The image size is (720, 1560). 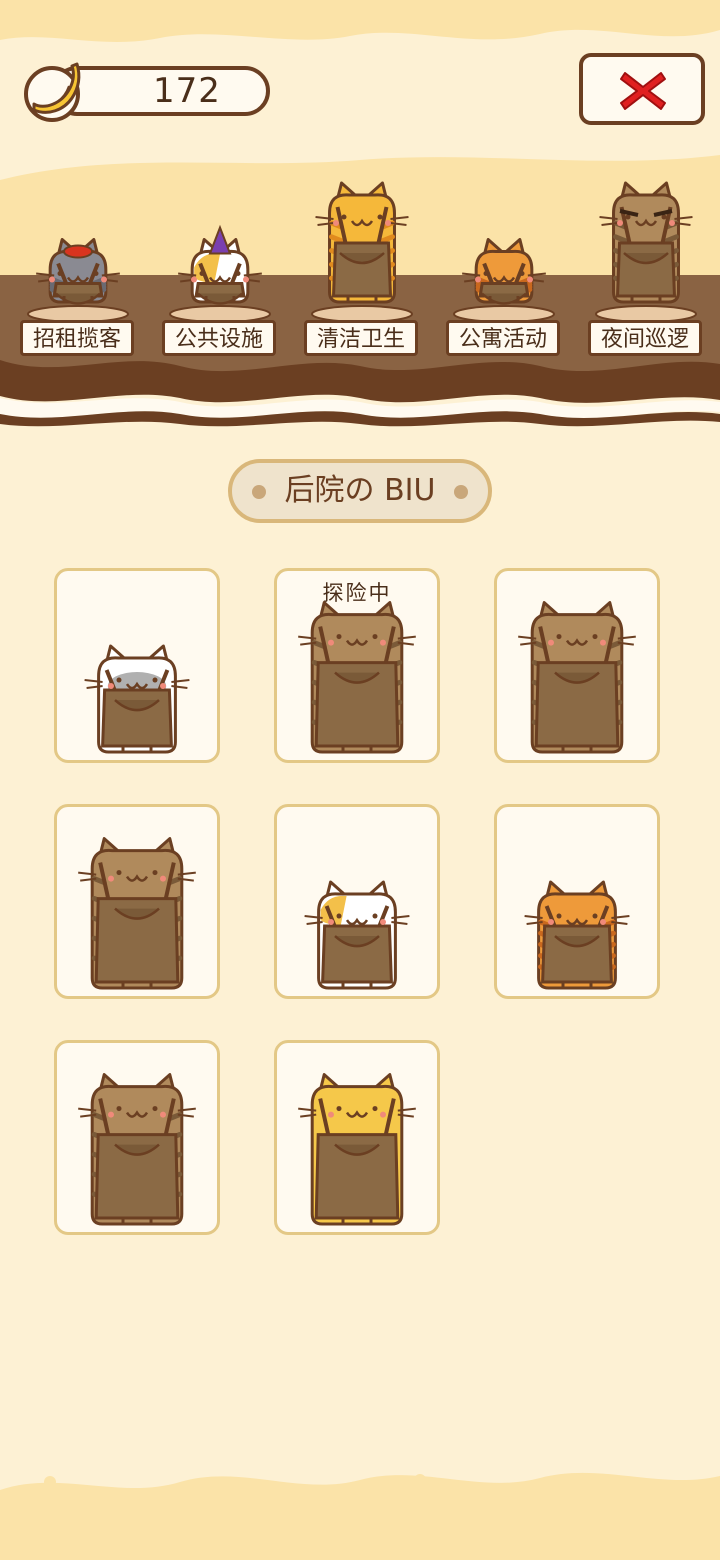 I want to click on banana-icon, so click(x=52, y=92).